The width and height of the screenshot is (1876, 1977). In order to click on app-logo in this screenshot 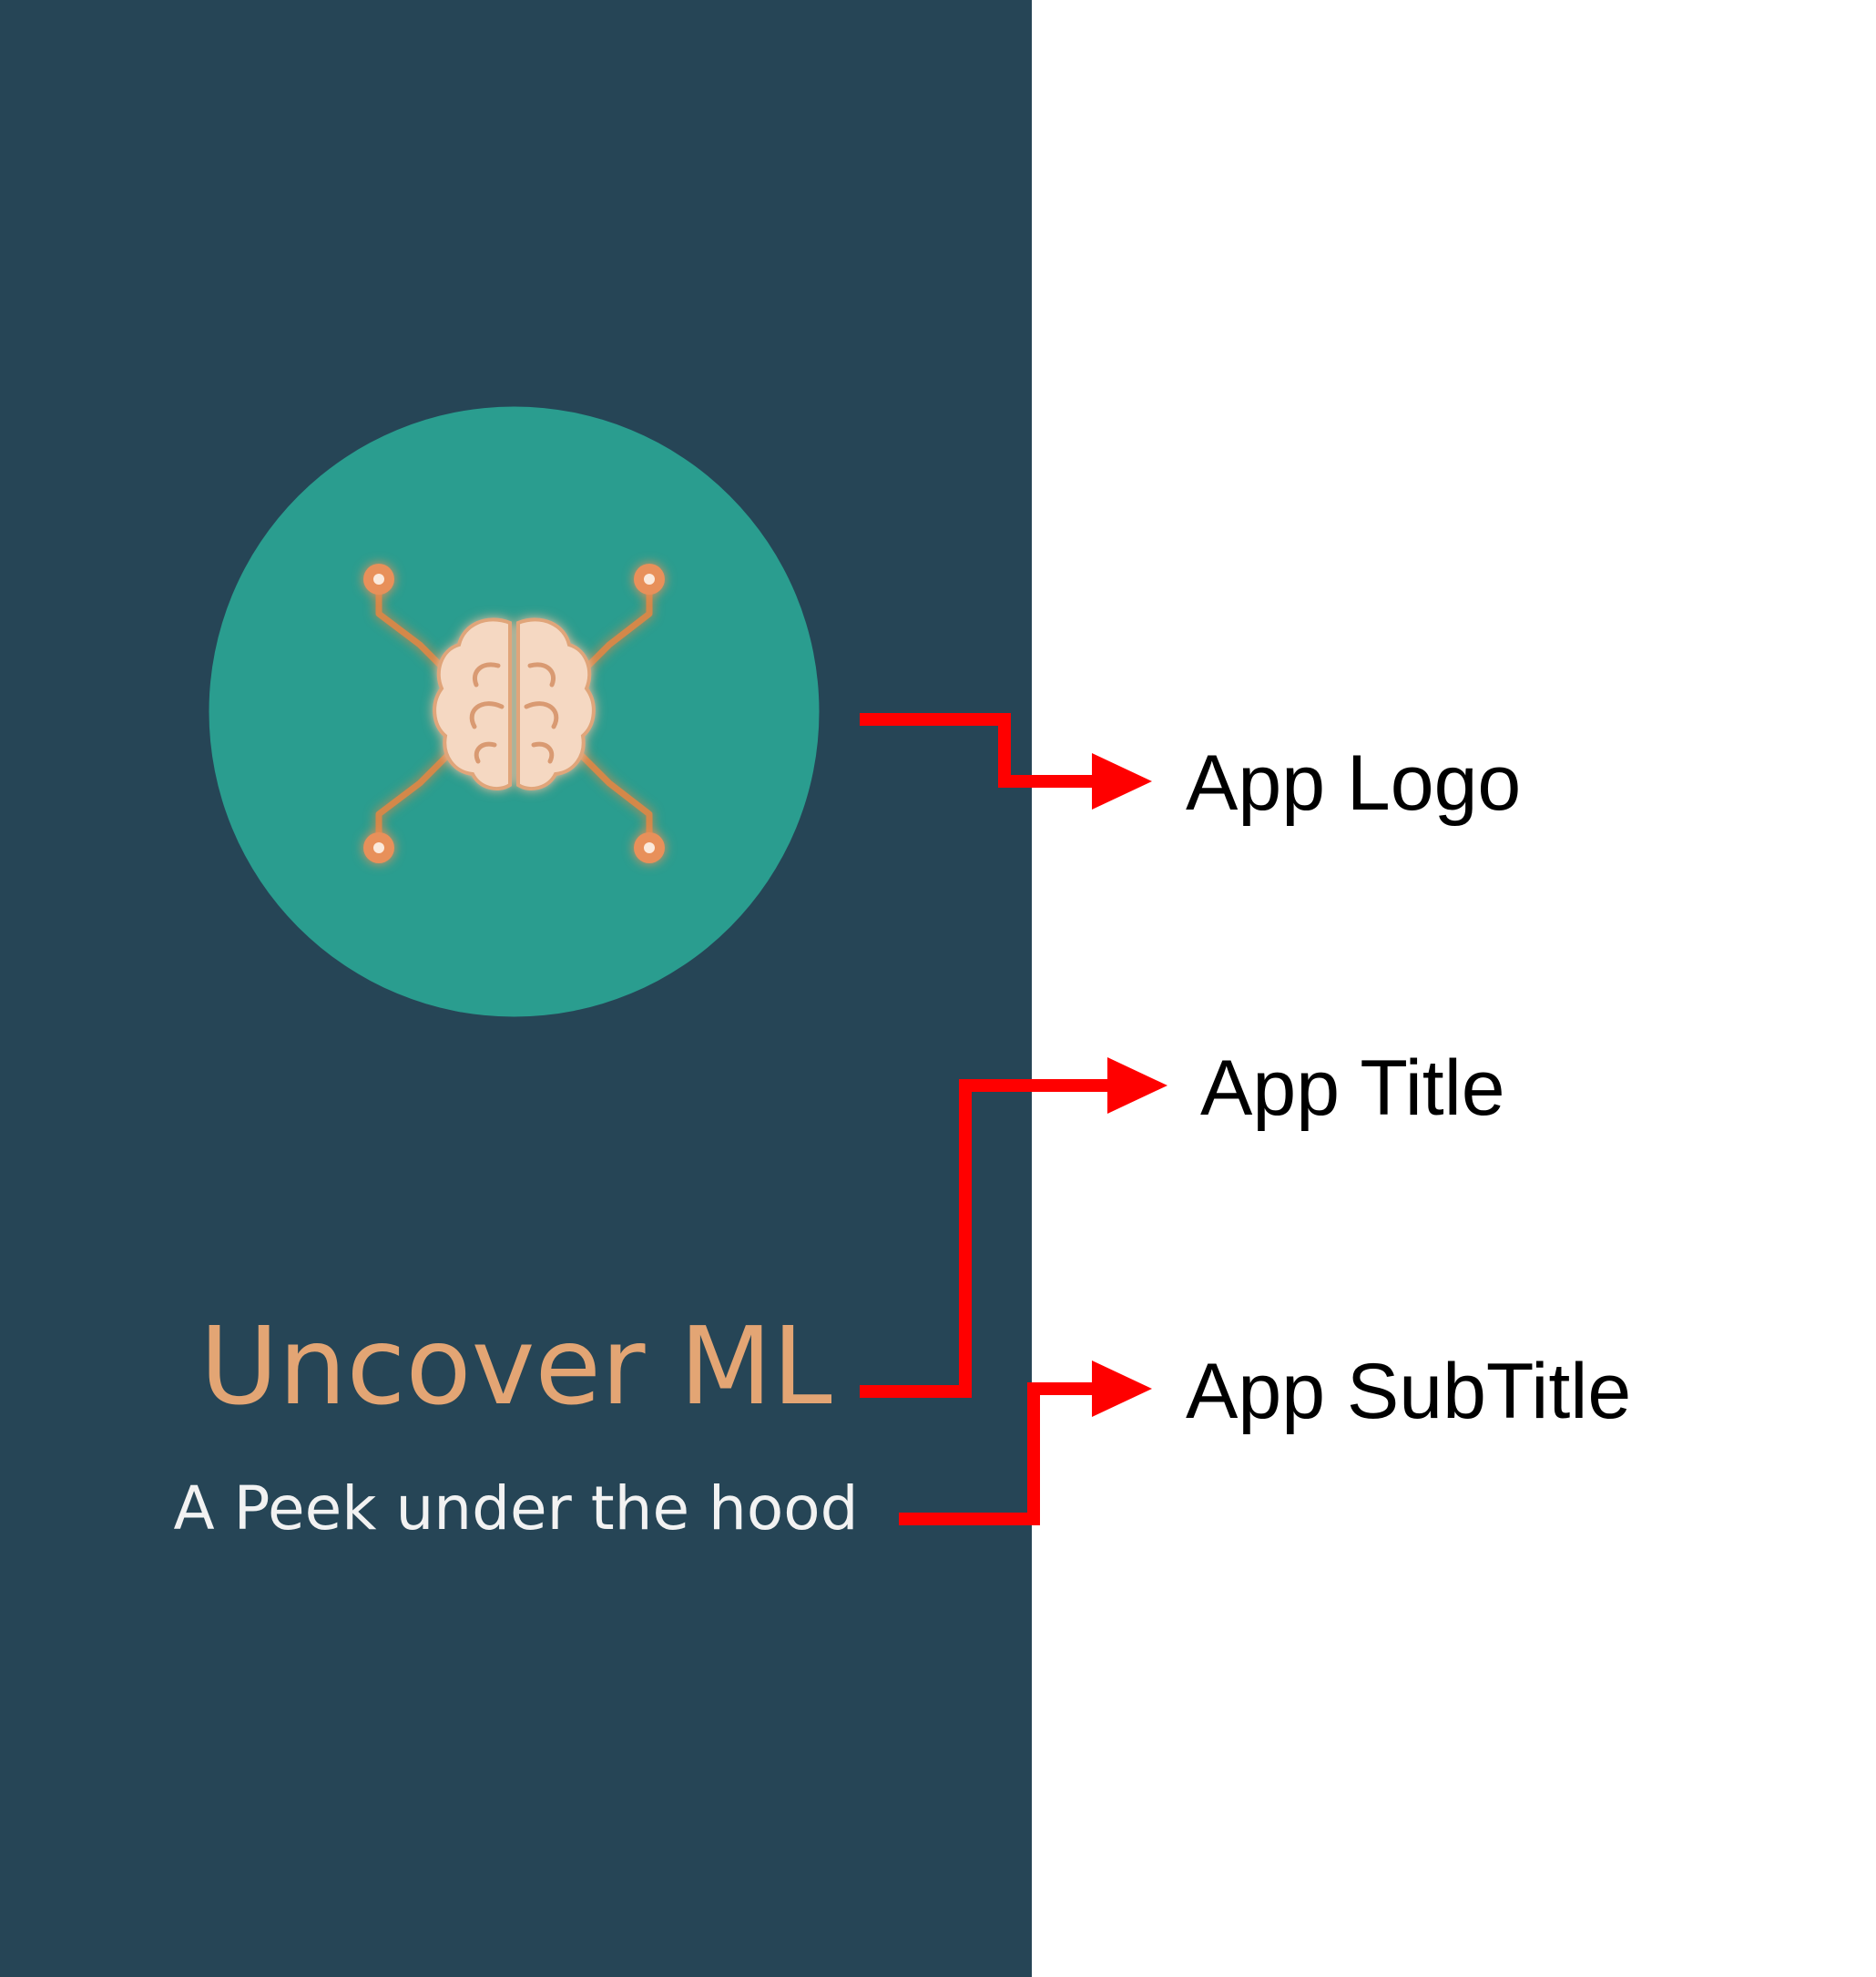, I will do `click(514, 711)`.